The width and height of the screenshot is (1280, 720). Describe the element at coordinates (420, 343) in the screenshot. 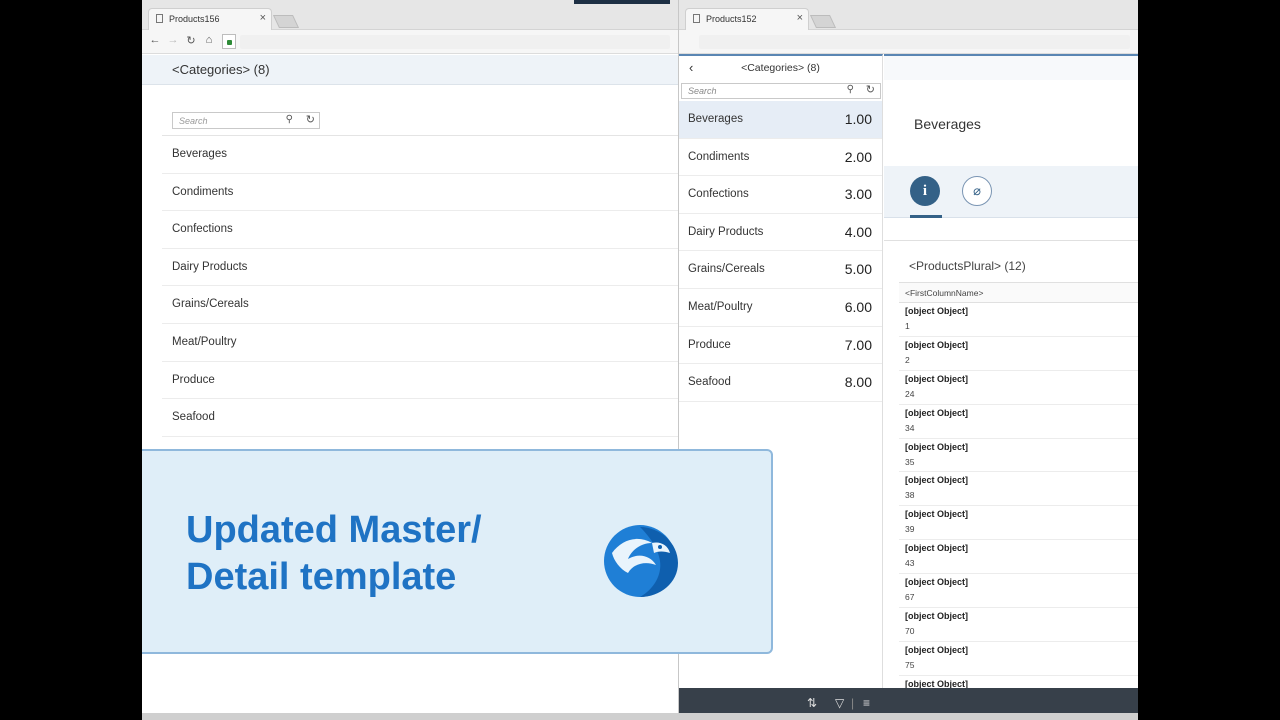

I see `list-item: Meat/Poultry` at that location.